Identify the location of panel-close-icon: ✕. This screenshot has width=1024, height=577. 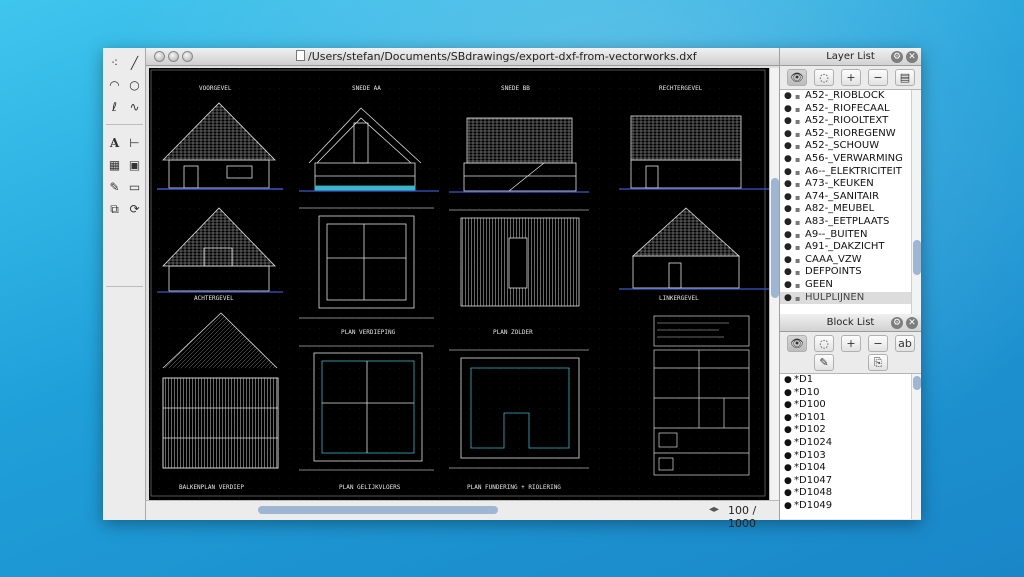
(912, 323).